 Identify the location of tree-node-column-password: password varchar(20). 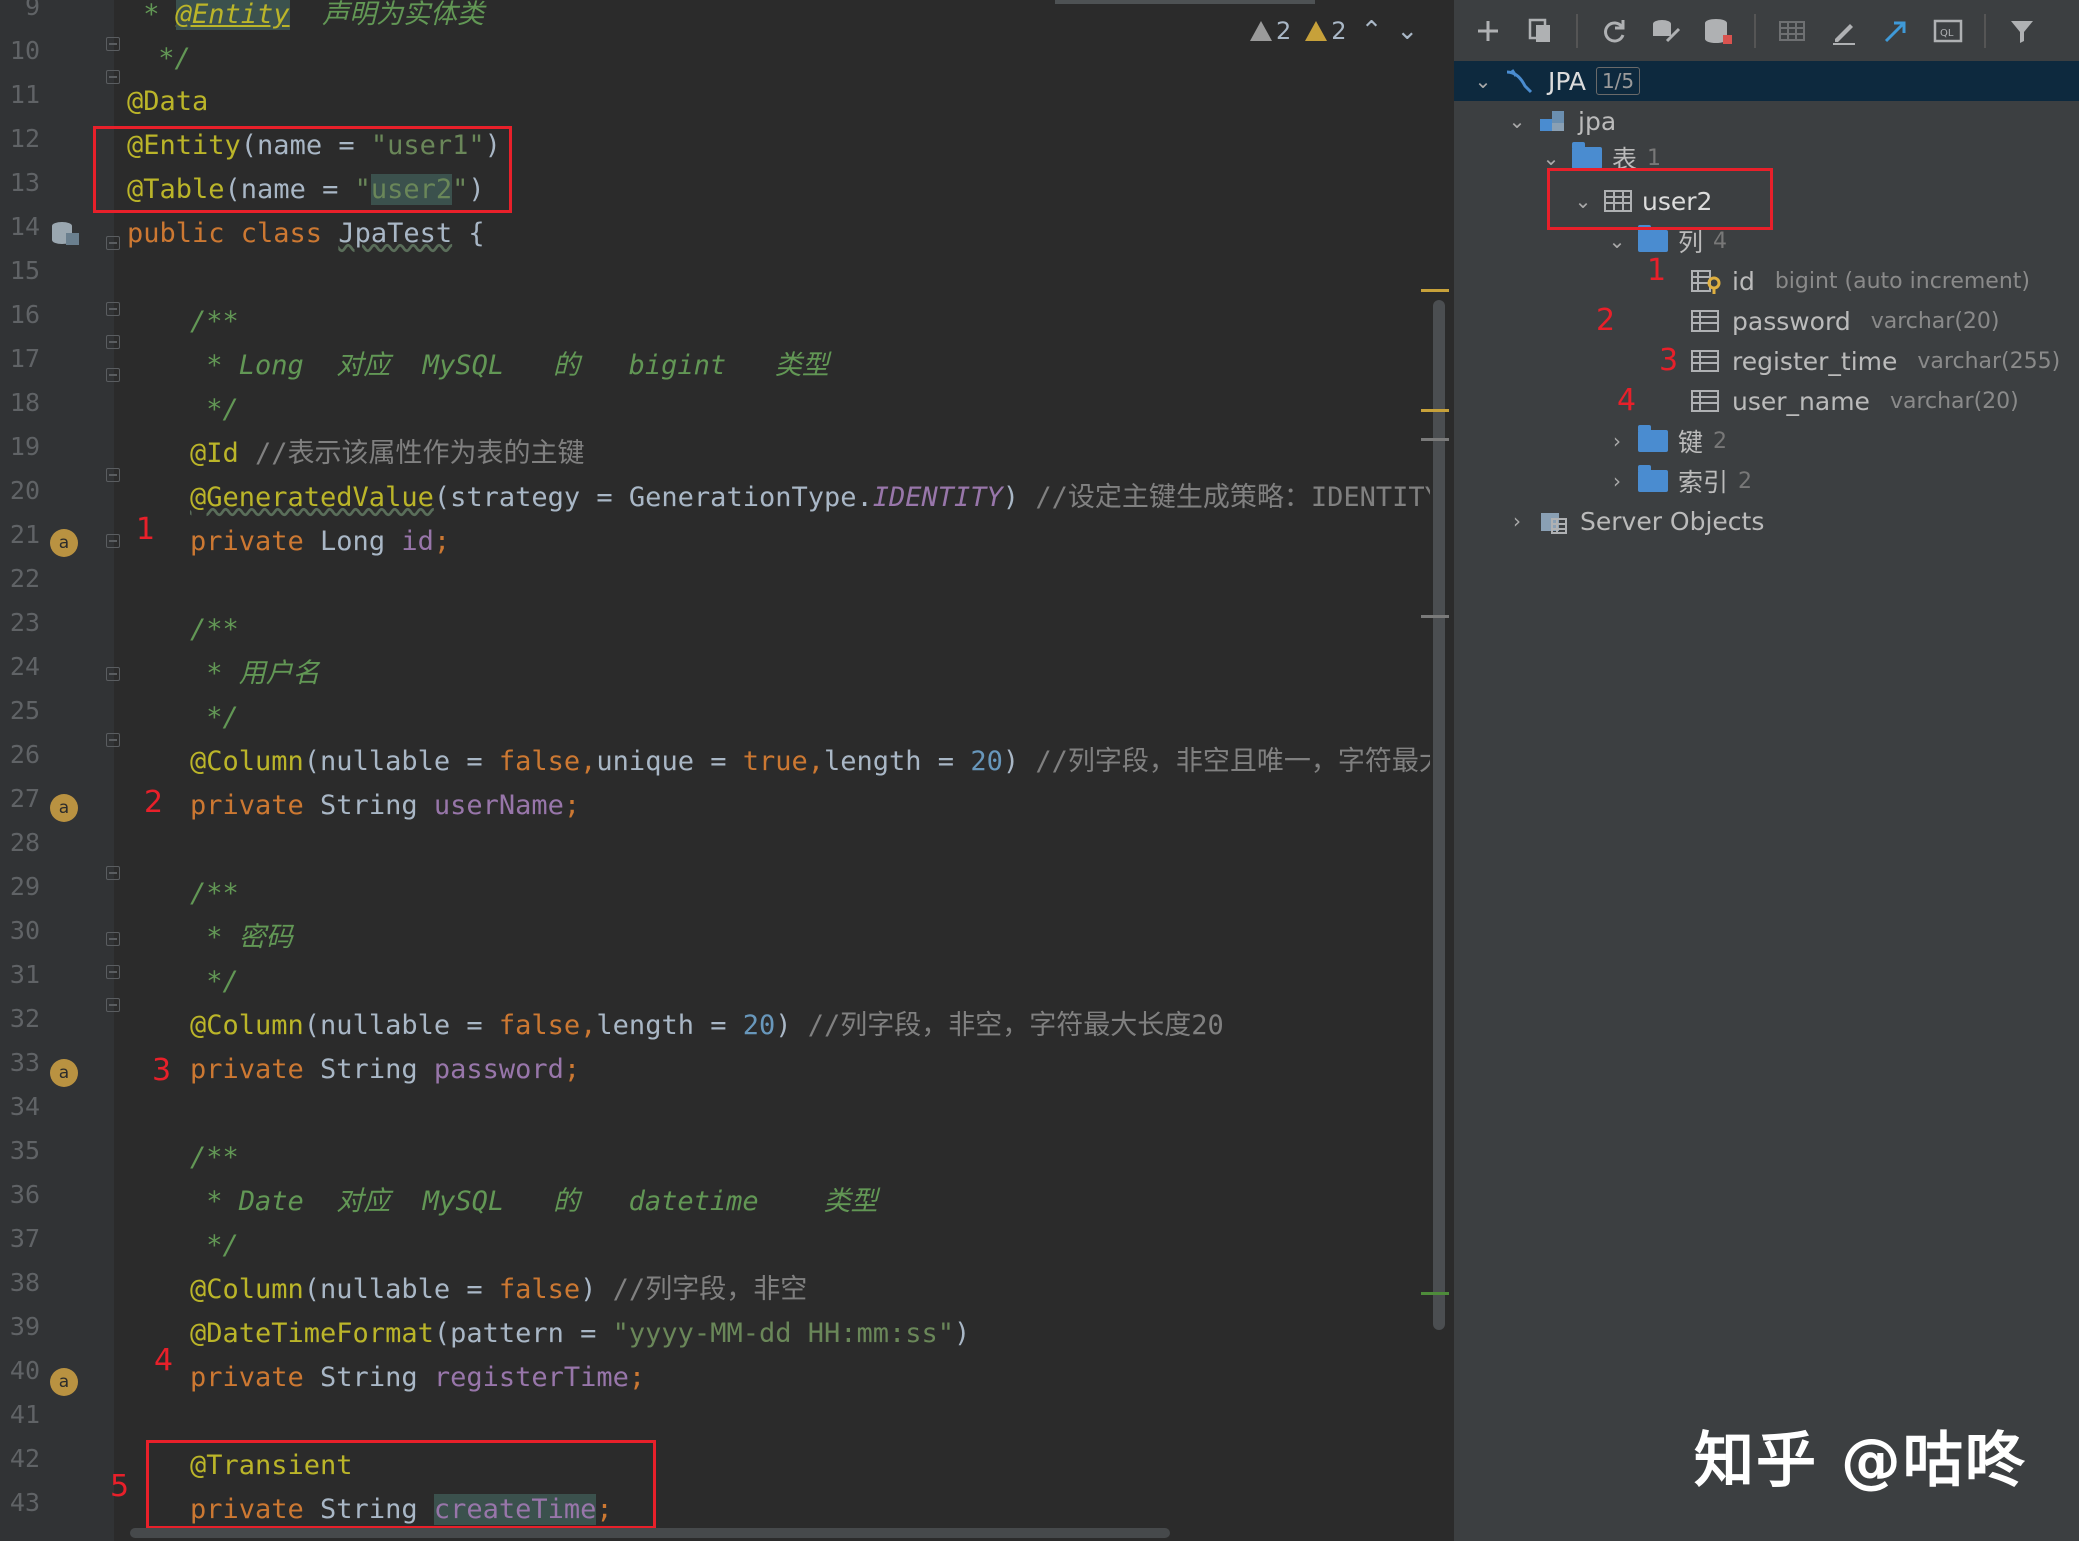
(1766, 321).